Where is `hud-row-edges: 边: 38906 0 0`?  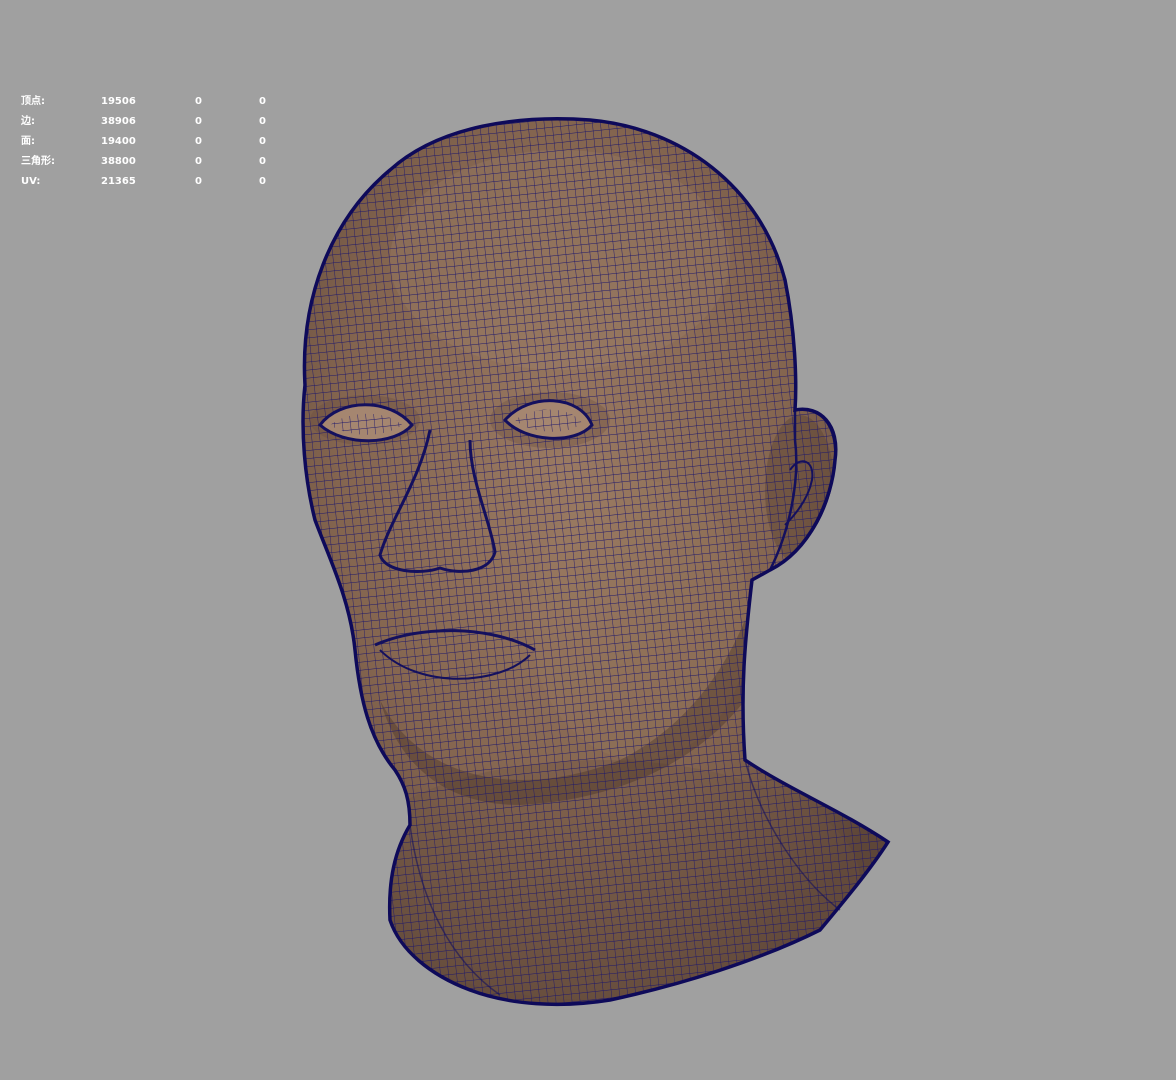 hud-row-edges: 边: 38906 0 0 is located at coordinates (151, 125).